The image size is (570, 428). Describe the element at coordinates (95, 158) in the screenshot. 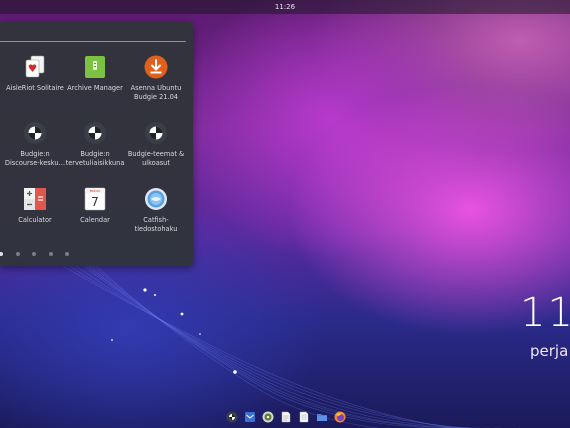

I see `app-label: Budgie:n tervetuliaisikkuna` at that location.